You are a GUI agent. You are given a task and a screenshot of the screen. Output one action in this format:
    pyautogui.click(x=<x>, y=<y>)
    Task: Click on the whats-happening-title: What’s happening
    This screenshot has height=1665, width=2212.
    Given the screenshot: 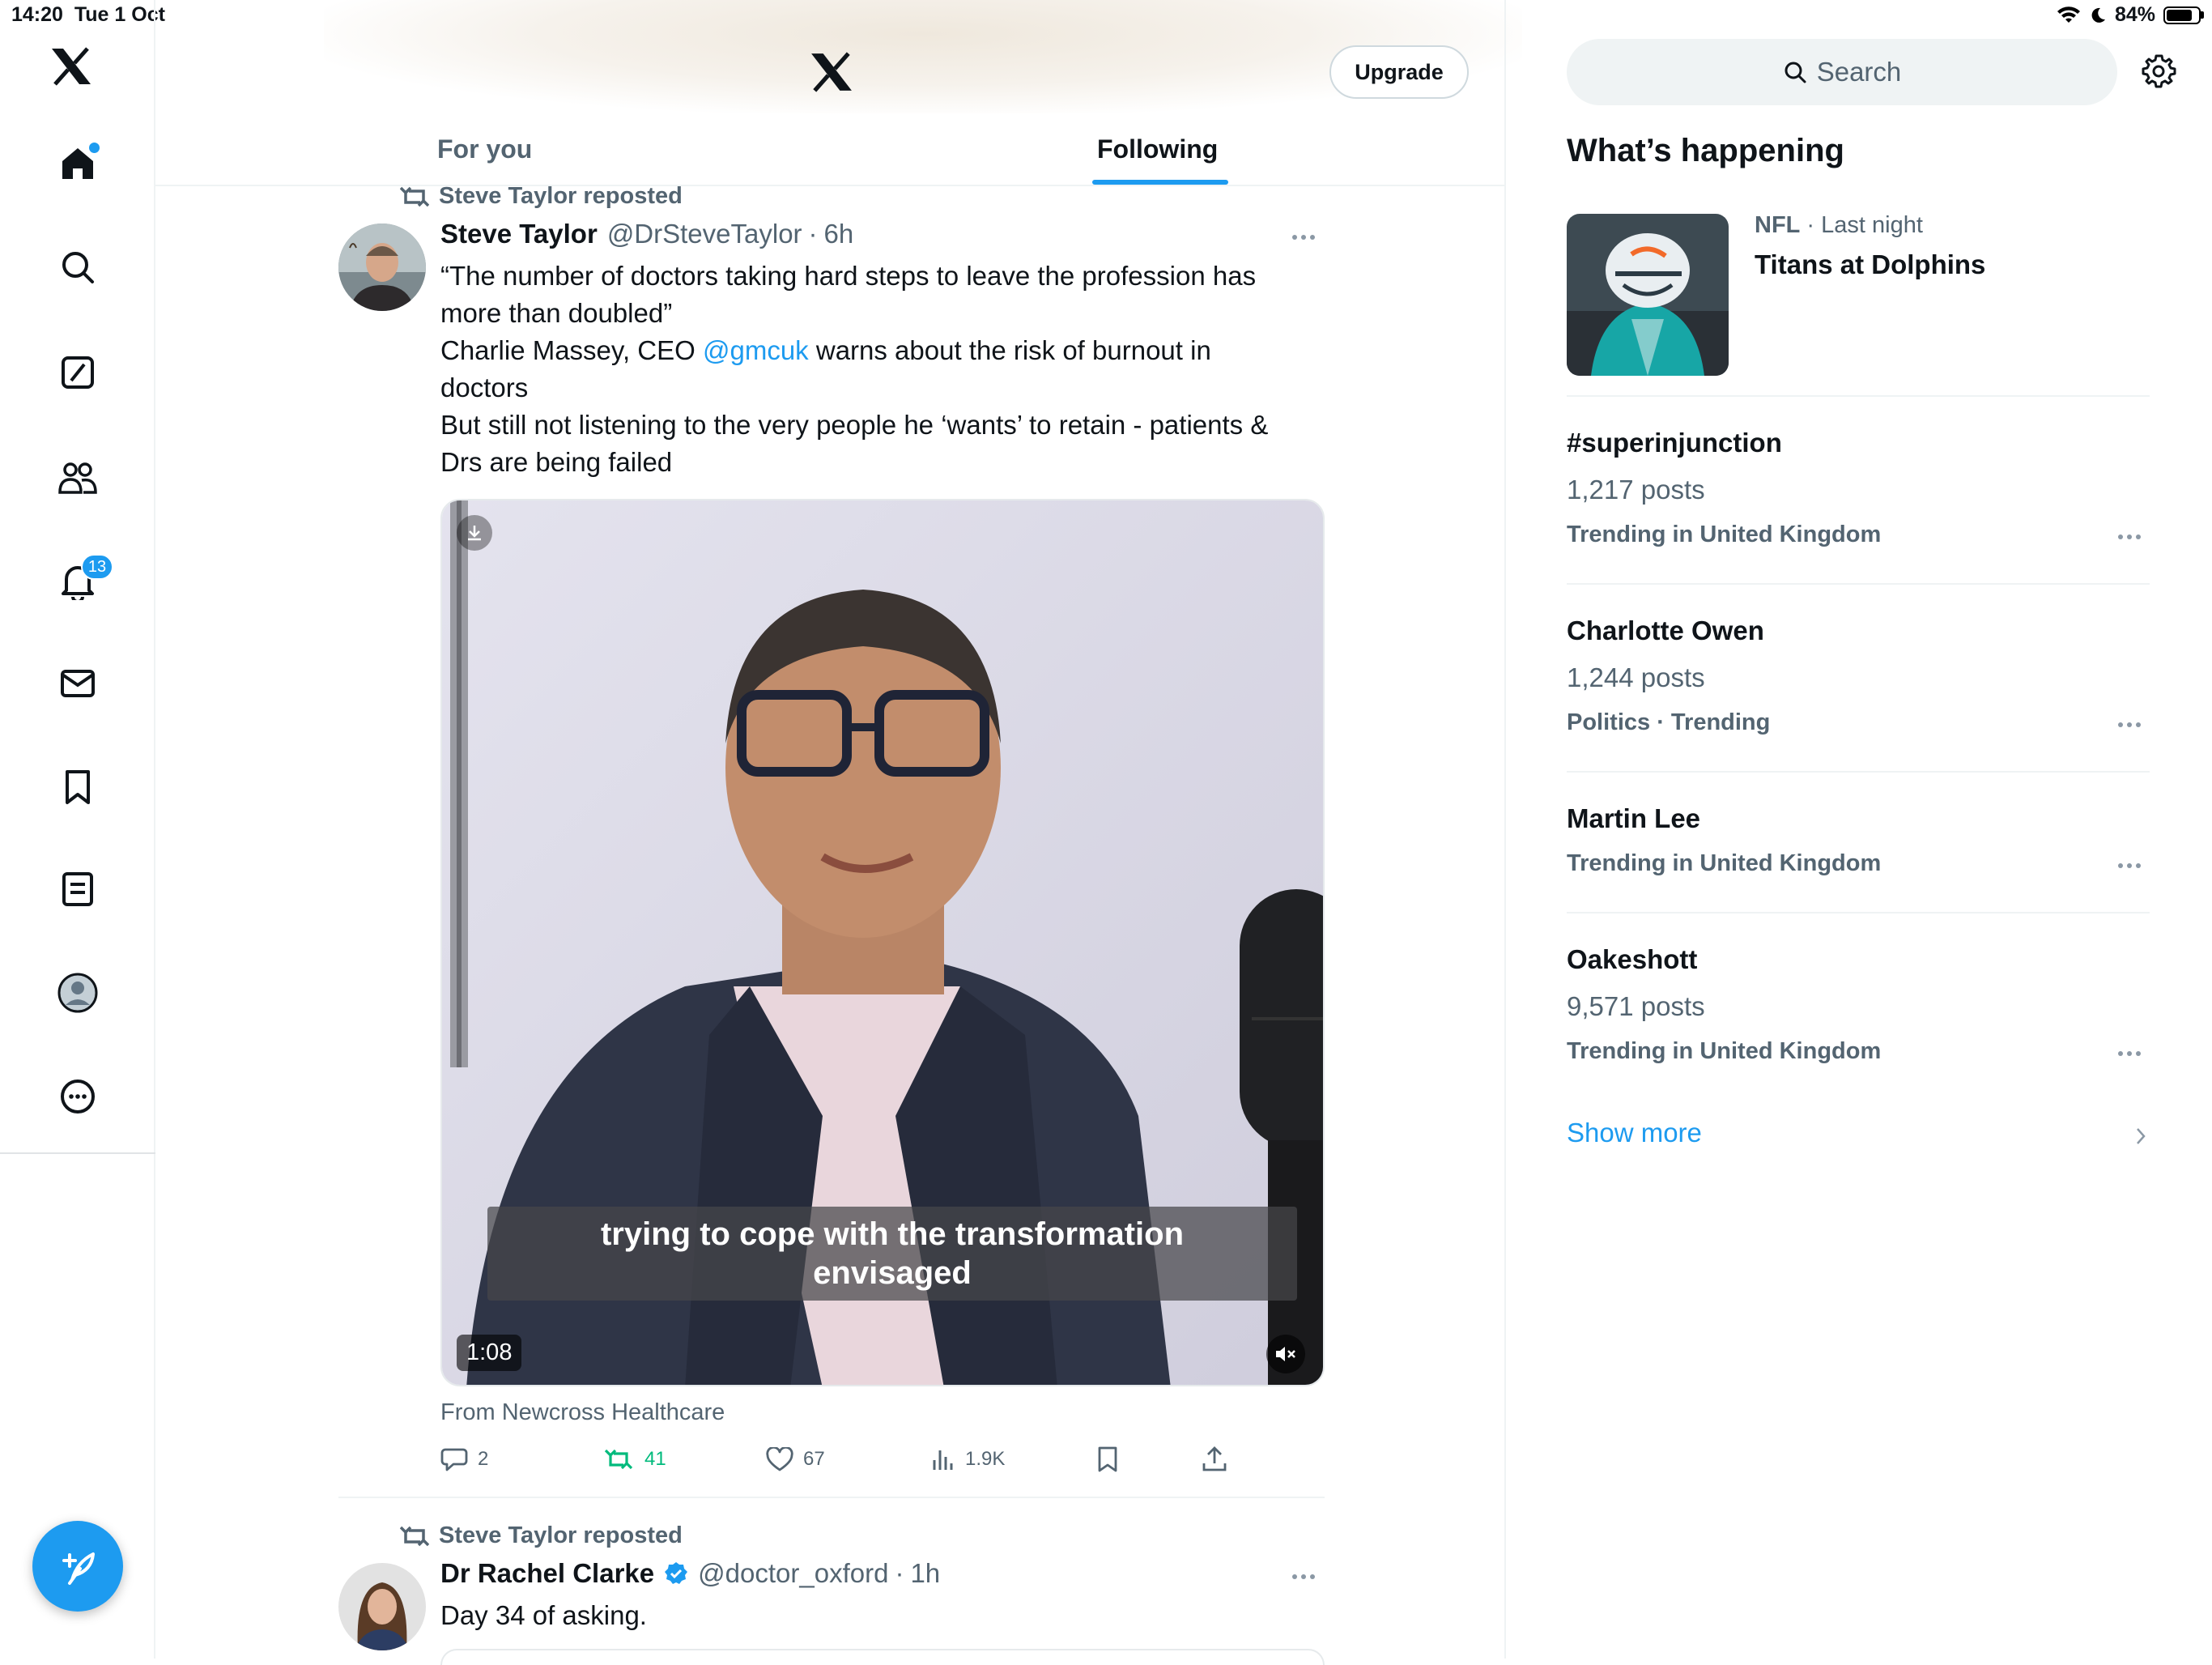 What is the action you would take?
    pyautogui.click(x=1706, y=150)
    